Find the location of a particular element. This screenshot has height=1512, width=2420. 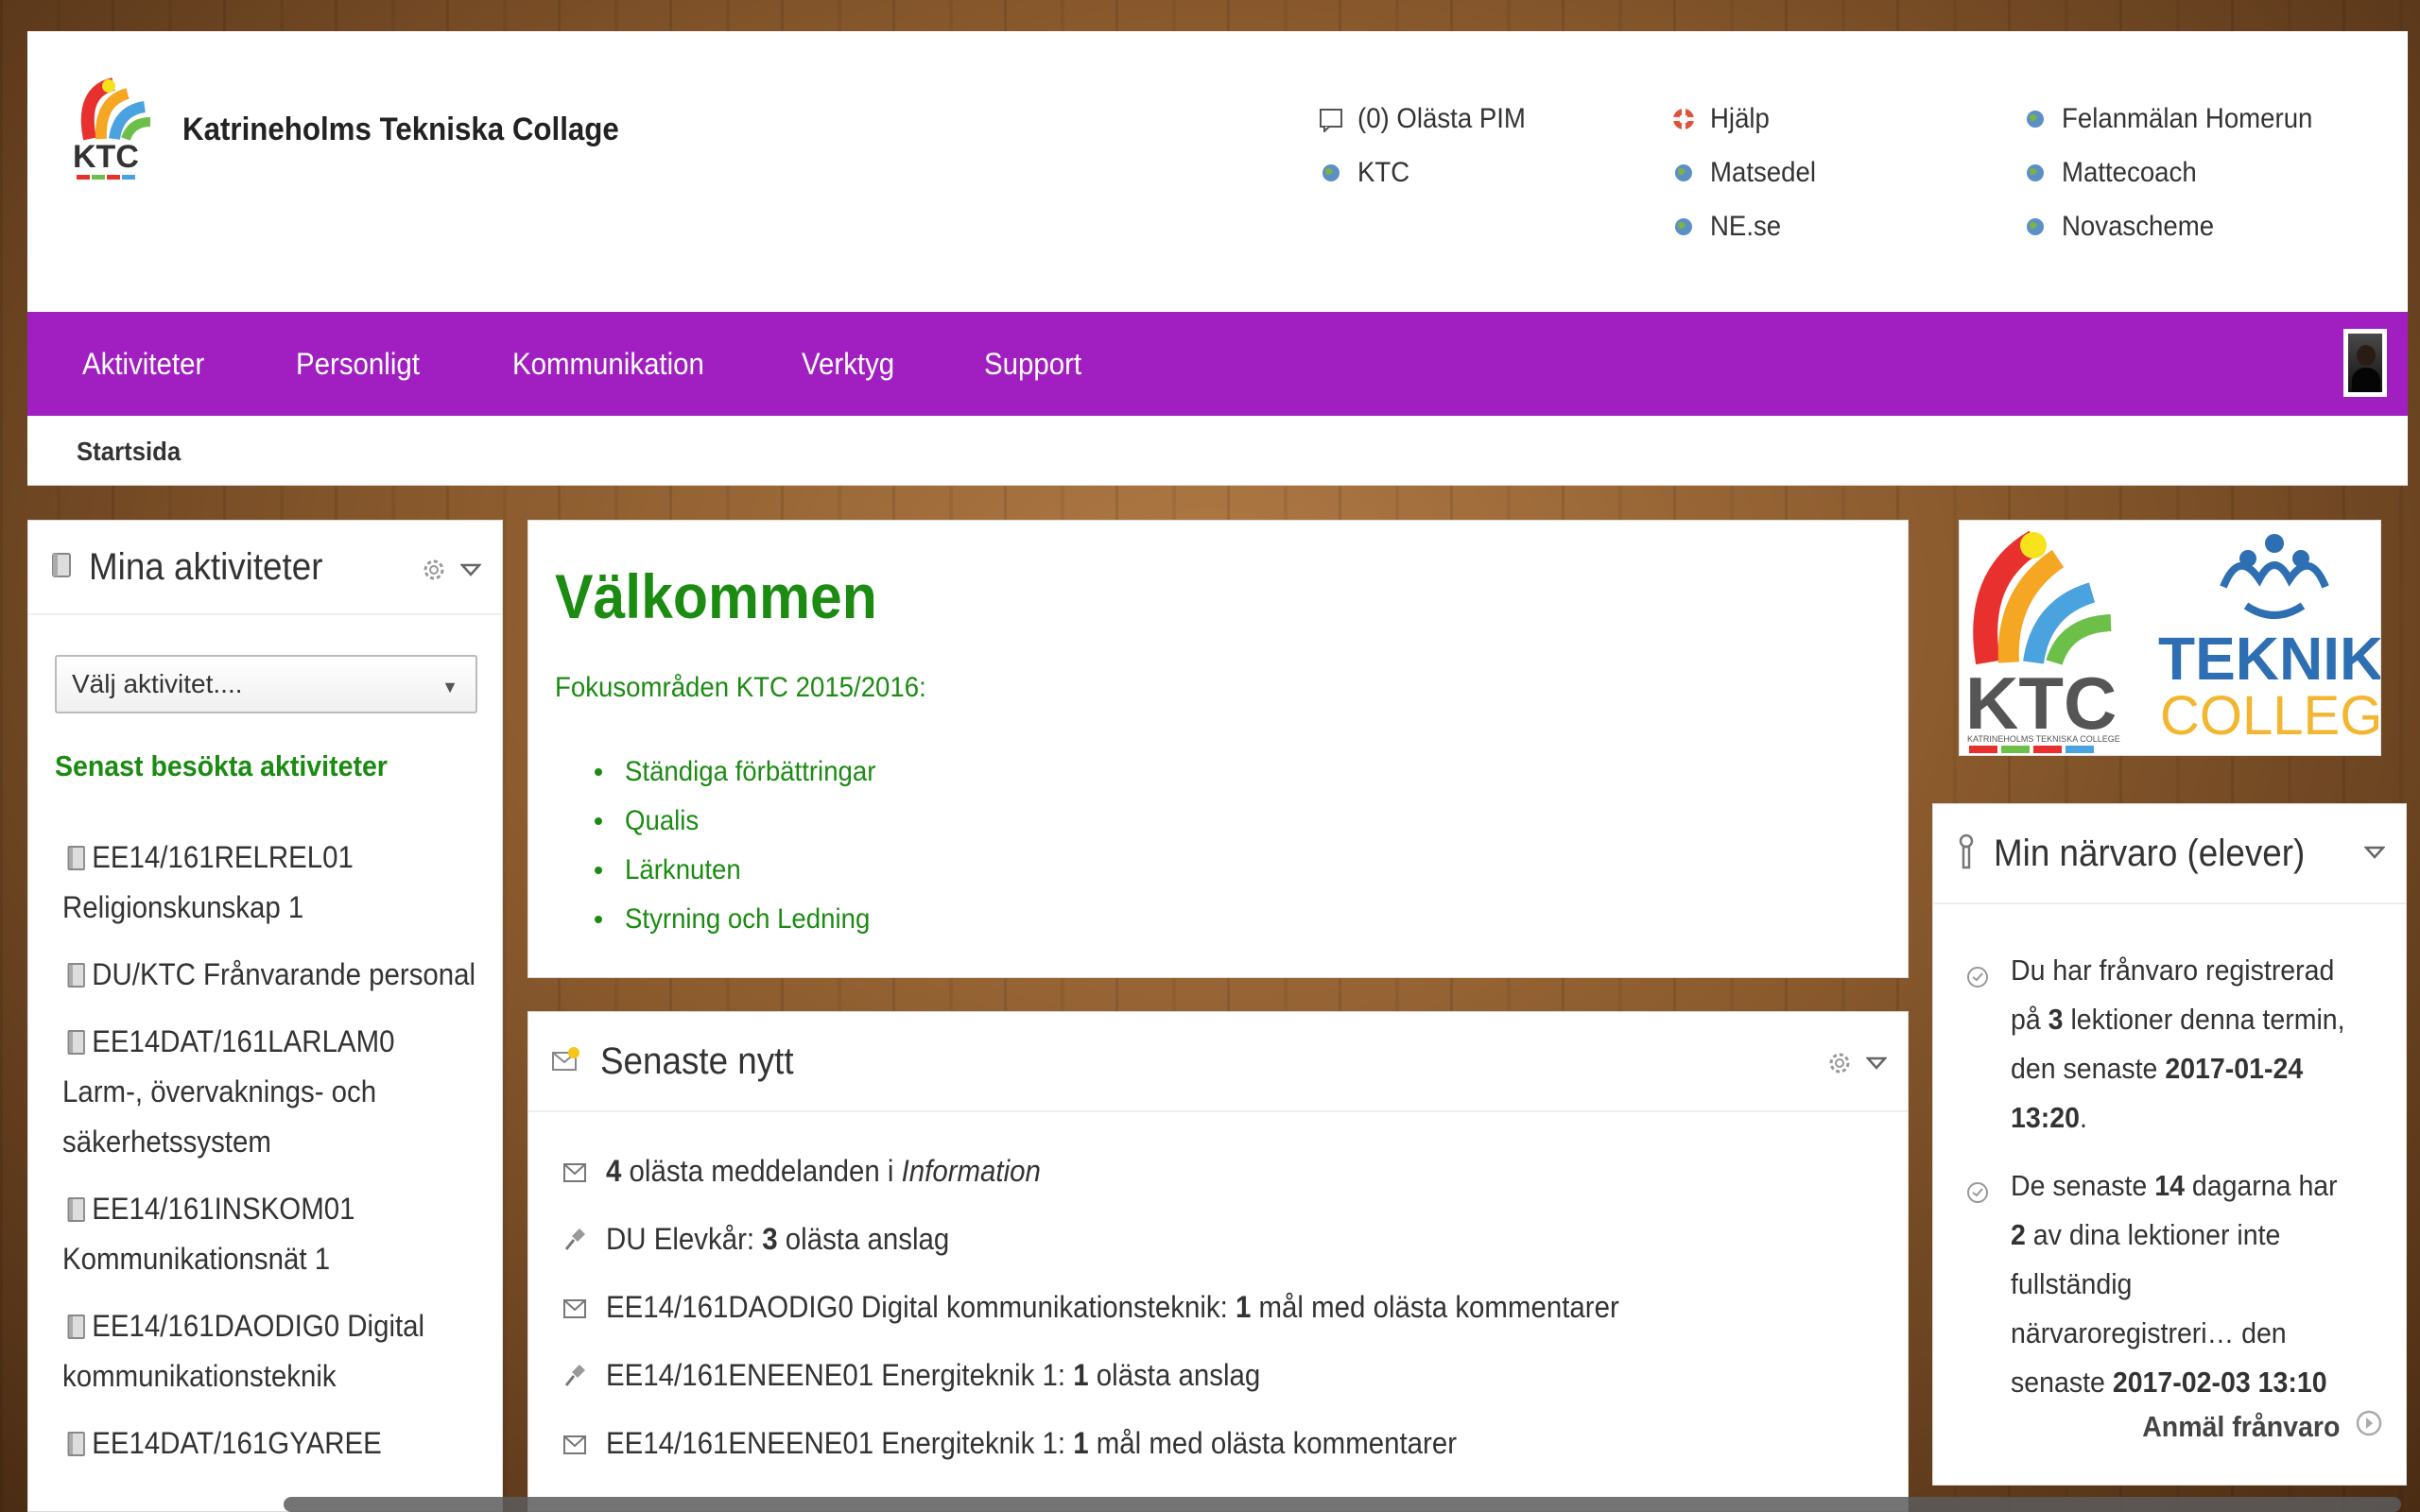

news-item: DU Elevkår: 3 olästa anslag is located at coordinates (1134, 1256).